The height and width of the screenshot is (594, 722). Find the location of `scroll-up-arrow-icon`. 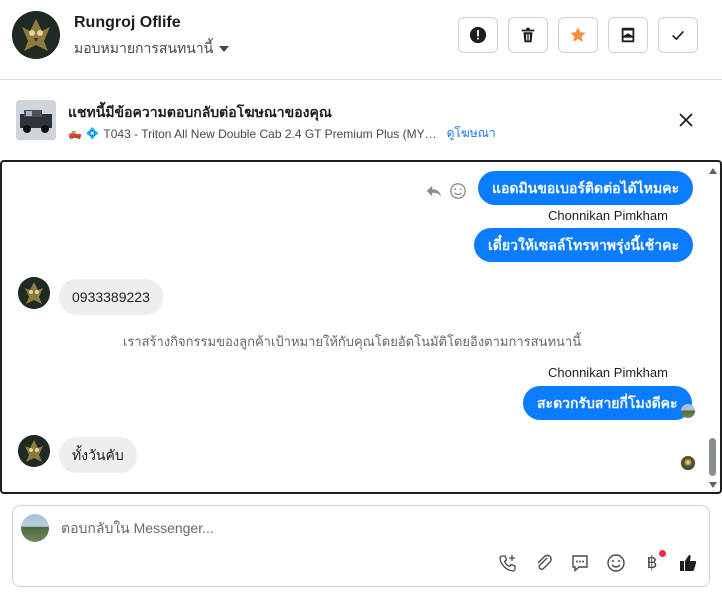

scroll-up-arrow-icon is located at coordinates (713, 171).